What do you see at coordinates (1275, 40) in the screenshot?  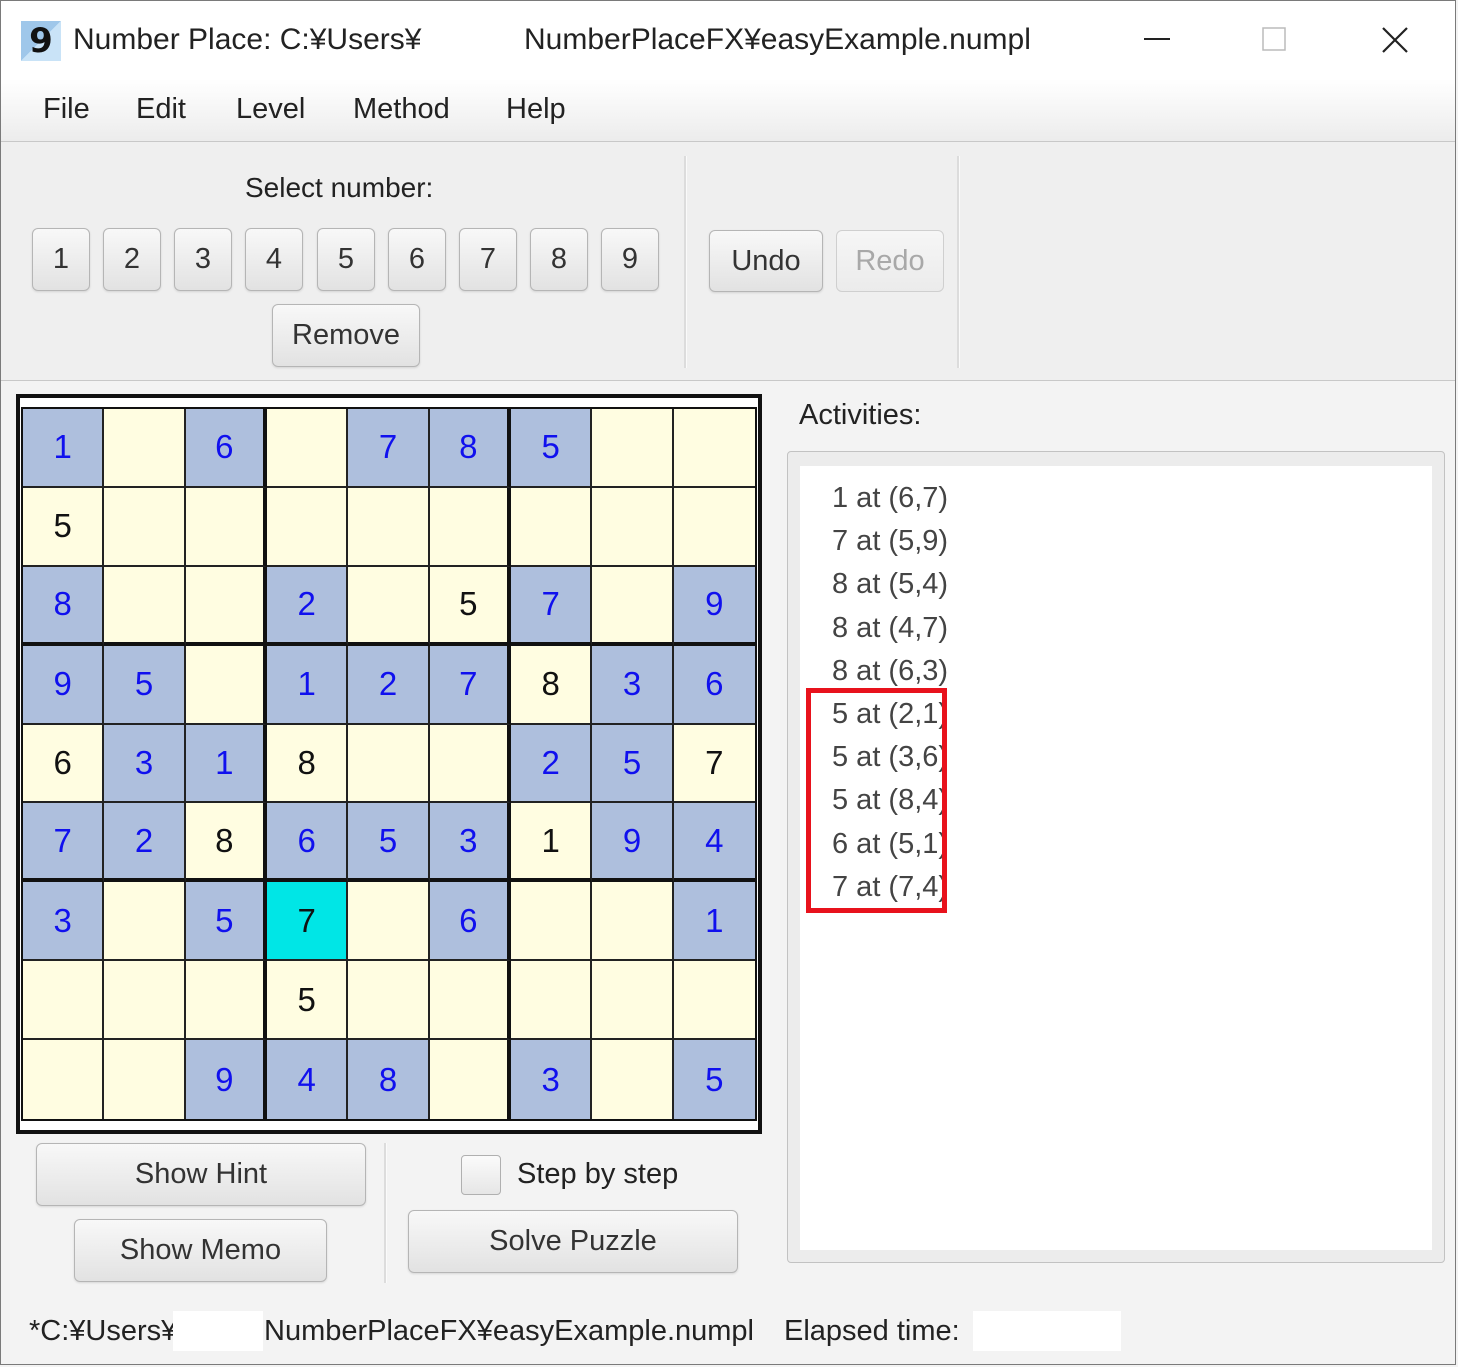 I see `maximize-button` at bounding box center [1275, 40].